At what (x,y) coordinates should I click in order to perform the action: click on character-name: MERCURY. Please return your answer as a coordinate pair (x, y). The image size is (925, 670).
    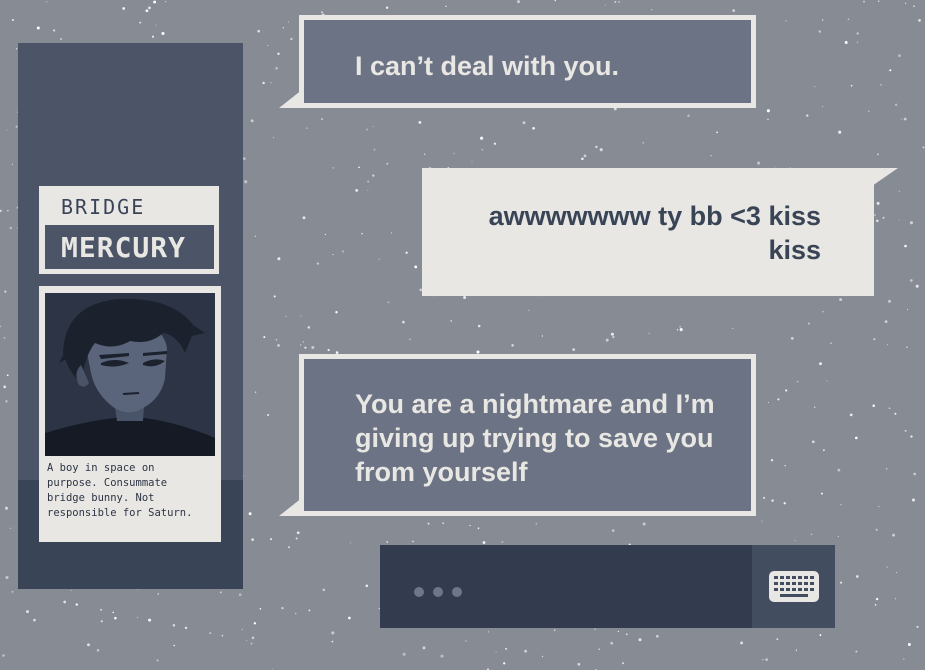
    Looking at the image, I should click on (124, 247).